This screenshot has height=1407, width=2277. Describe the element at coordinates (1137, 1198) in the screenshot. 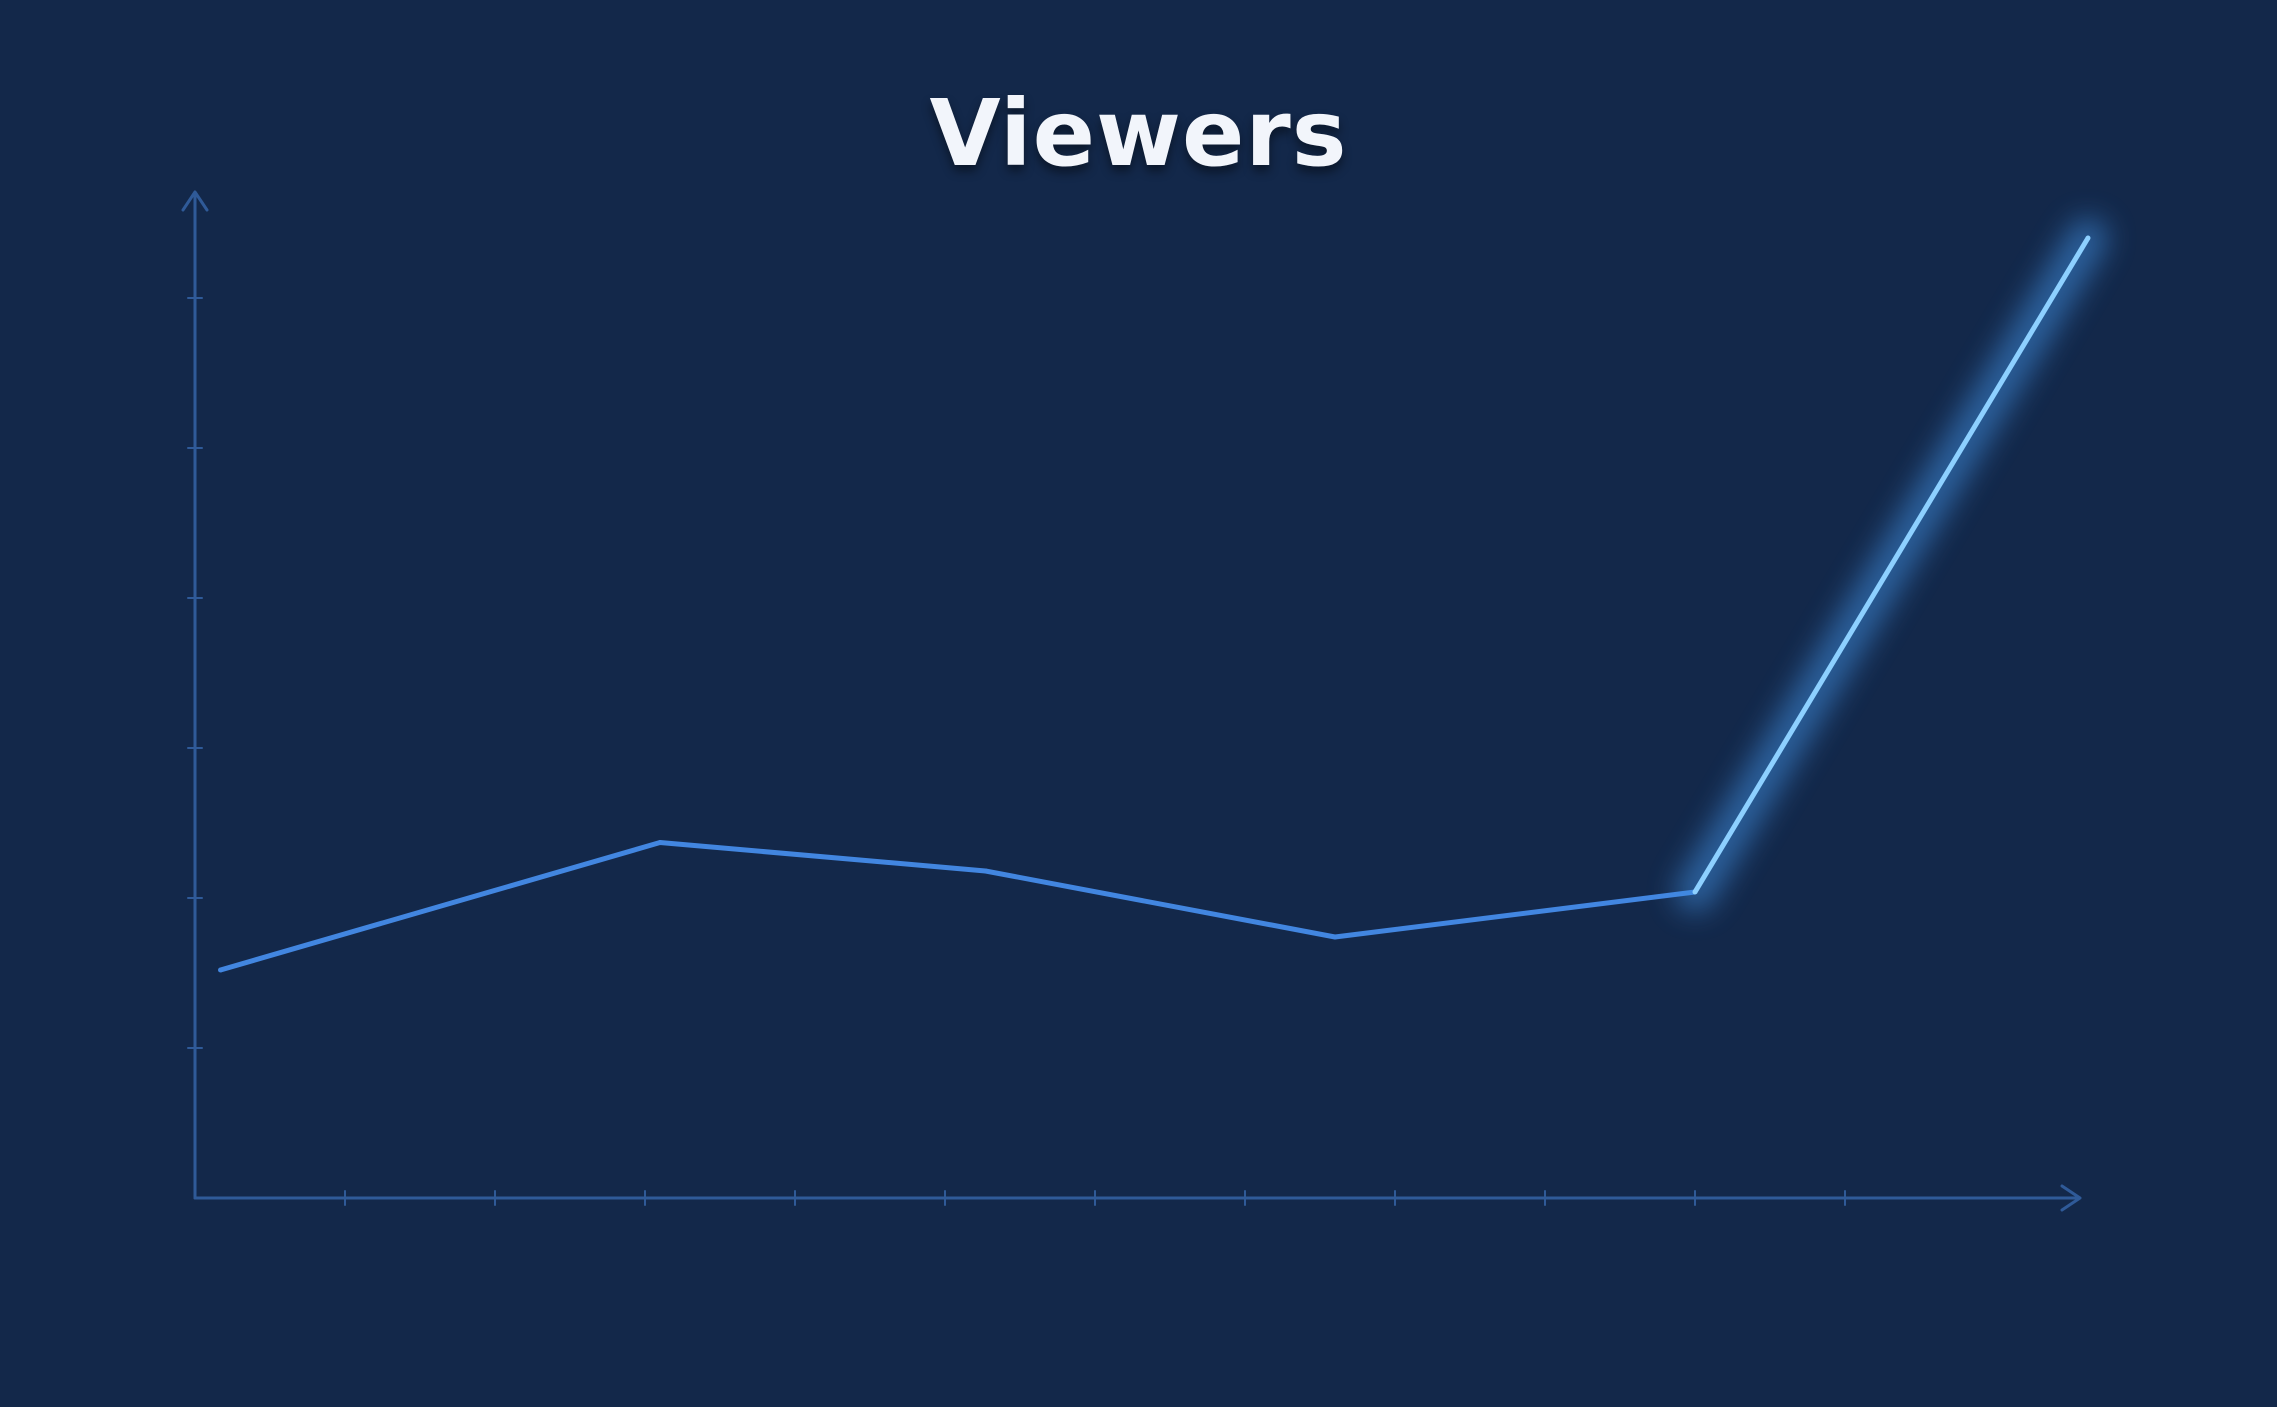

I see `x-axis` at that location.